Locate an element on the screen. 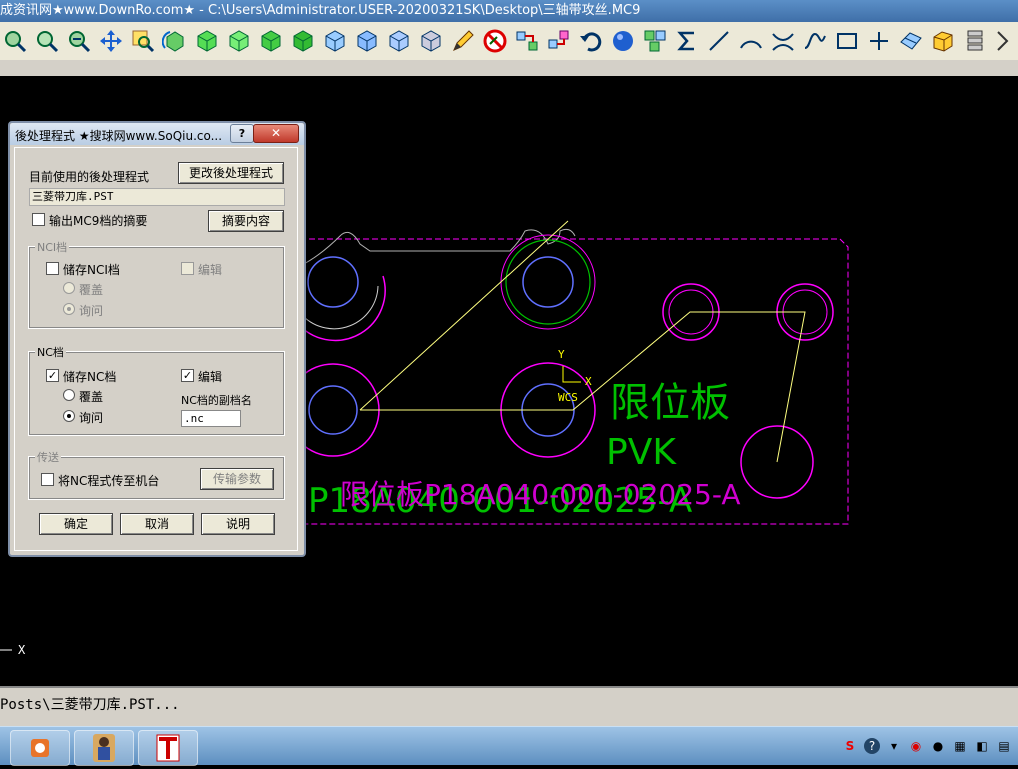  zoom-icon is located at coordinates (47, 41).